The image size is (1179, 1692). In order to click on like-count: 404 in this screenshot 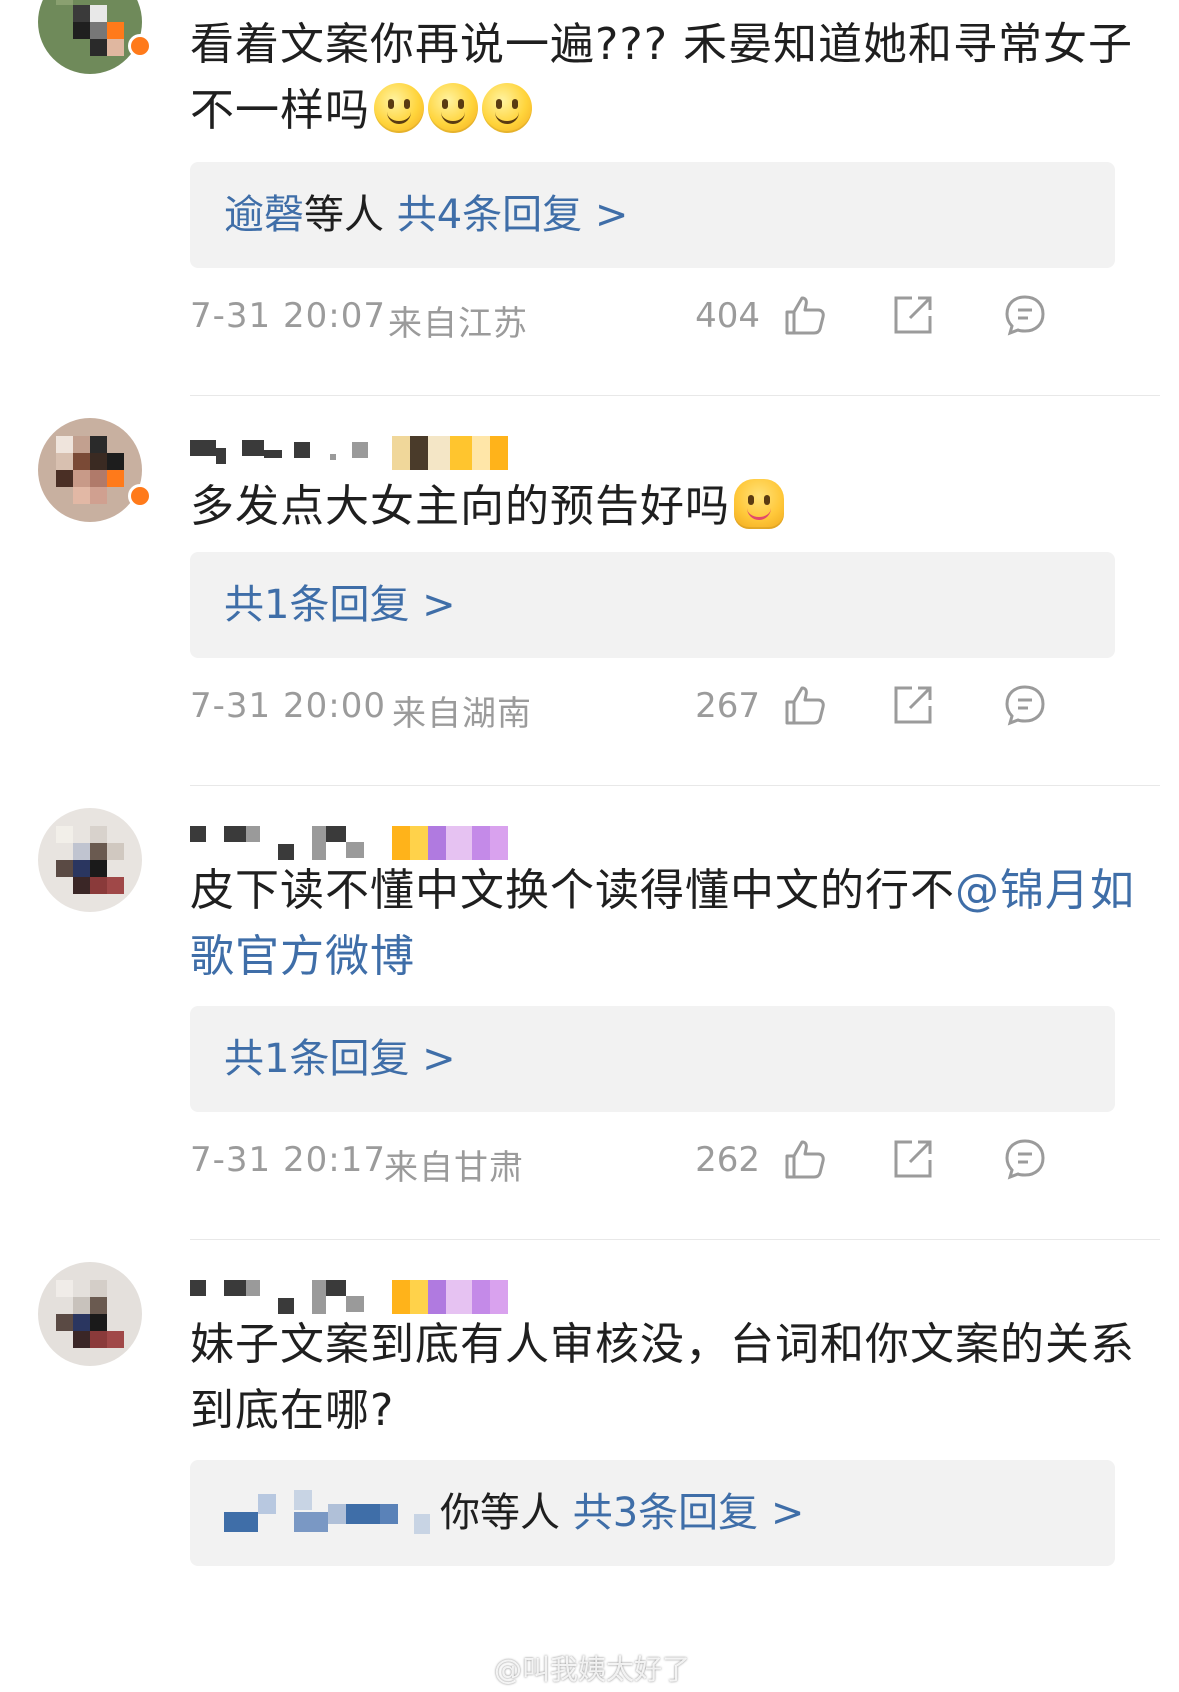, I will do `click(727, 316)`.